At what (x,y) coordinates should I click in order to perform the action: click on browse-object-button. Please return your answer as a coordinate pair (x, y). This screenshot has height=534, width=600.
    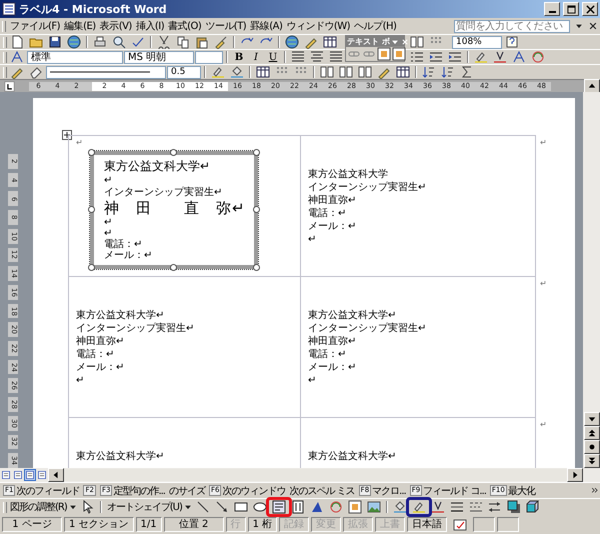
    Looking at the image, I should click on (592, 447).